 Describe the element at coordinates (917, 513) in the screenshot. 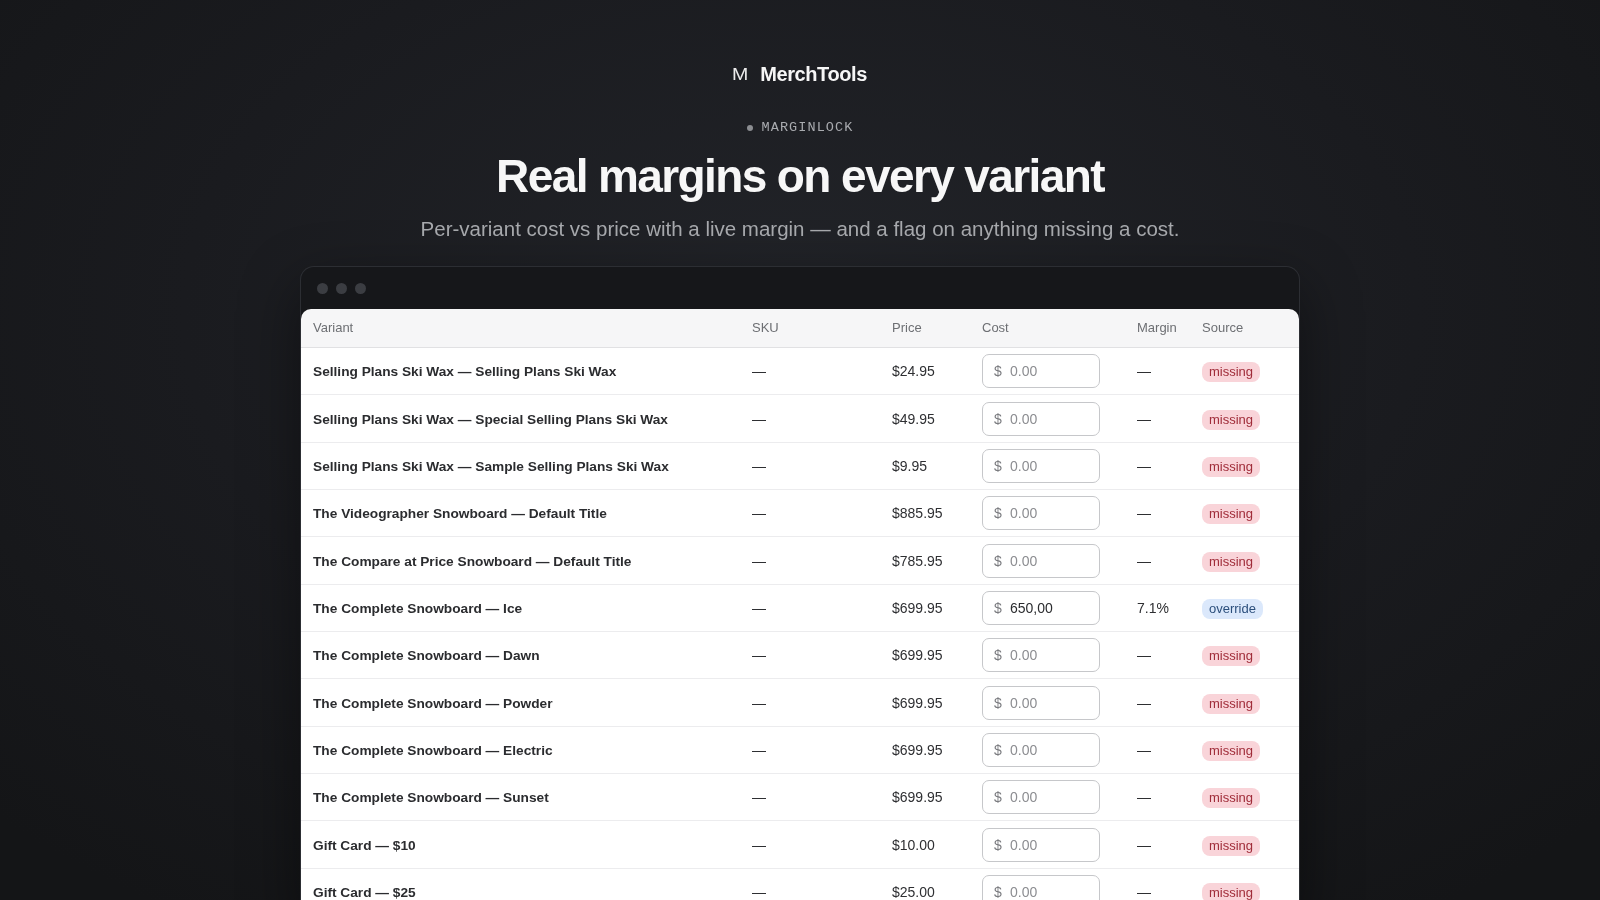

I see `price-value: $885.95` at that location.